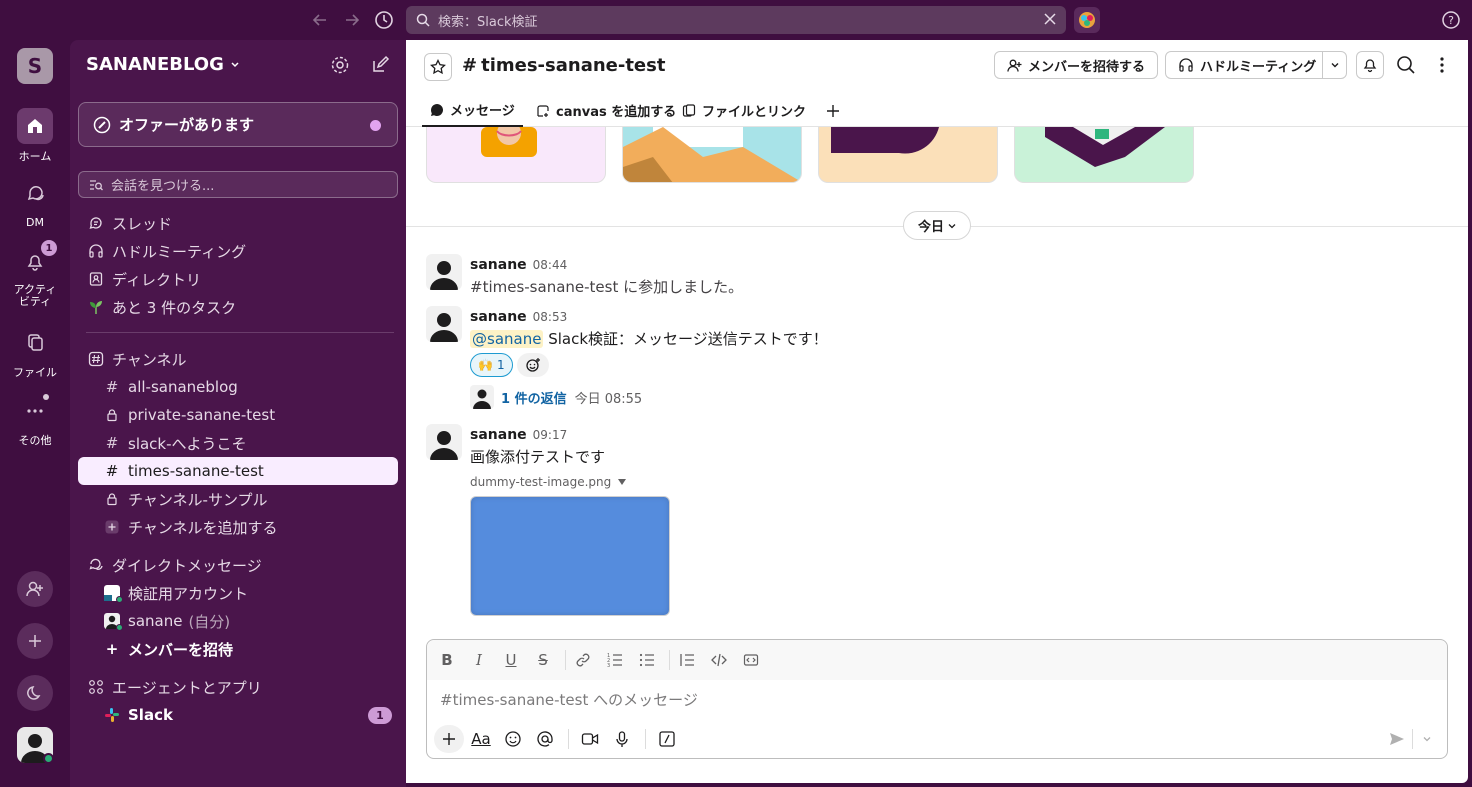 This screenshot has width=1472, height=787. What do you see at coordinates (238, 443) in the screenshot?
I see `sidebar-item-channel: # slack-へようこそ` at bounding box center [238, 443].